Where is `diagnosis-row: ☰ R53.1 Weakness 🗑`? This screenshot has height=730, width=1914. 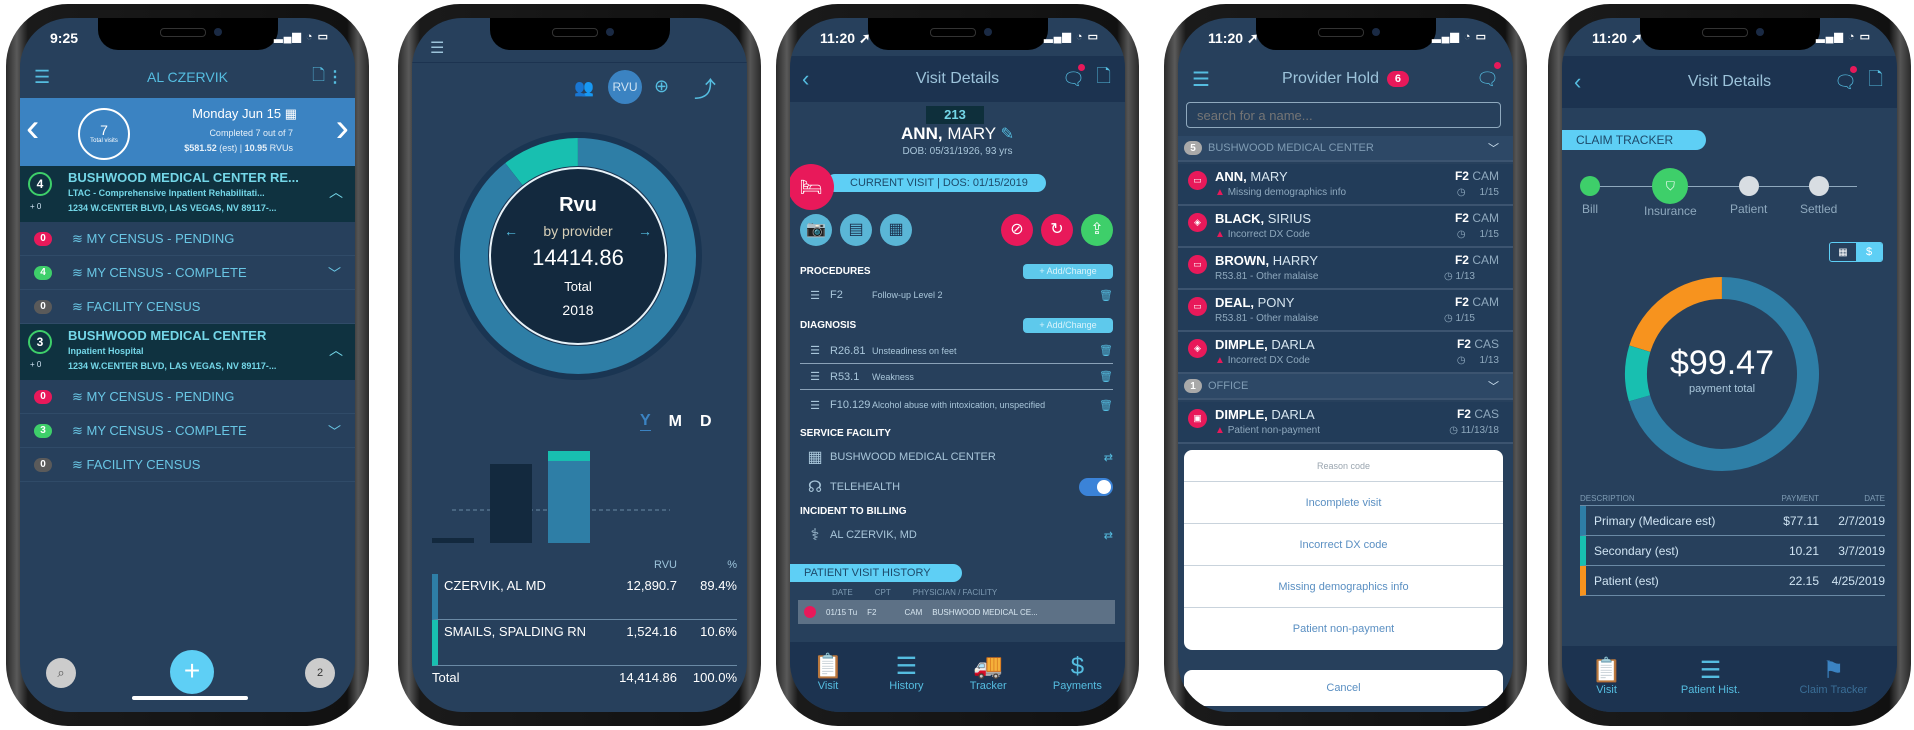 diagnosis-row: ☰ R53.1 Weakness 🗑 is located at coordinates (956, 377).